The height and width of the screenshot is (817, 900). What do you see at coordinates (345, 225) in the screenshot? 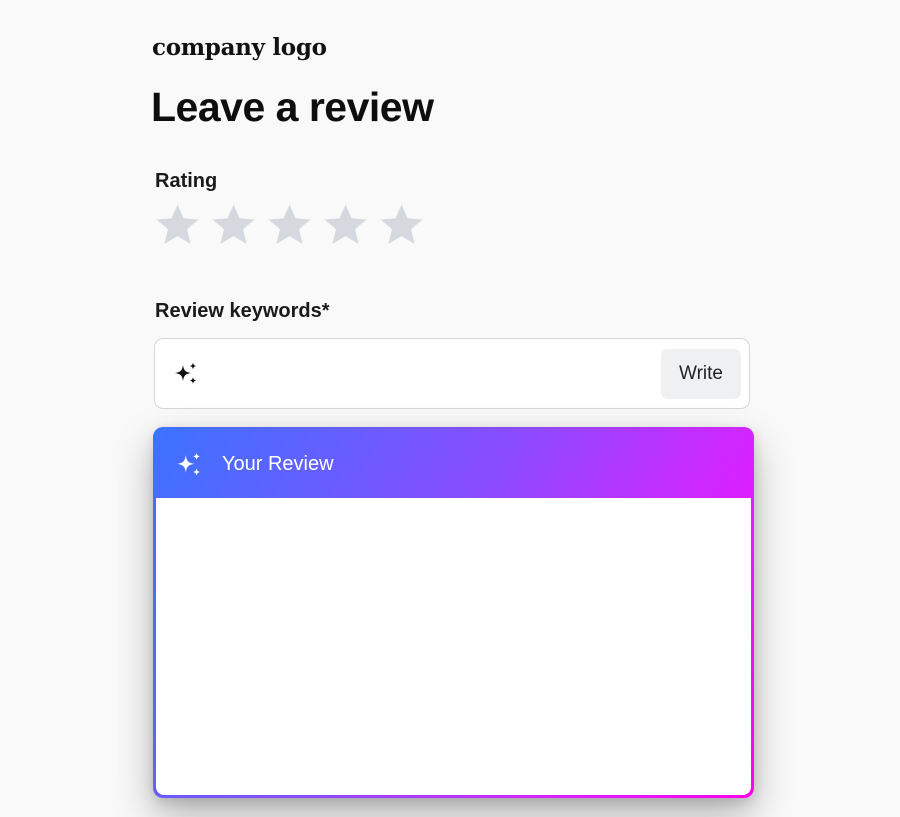
I see `star-4-icon` at bounding box center [345, 225].